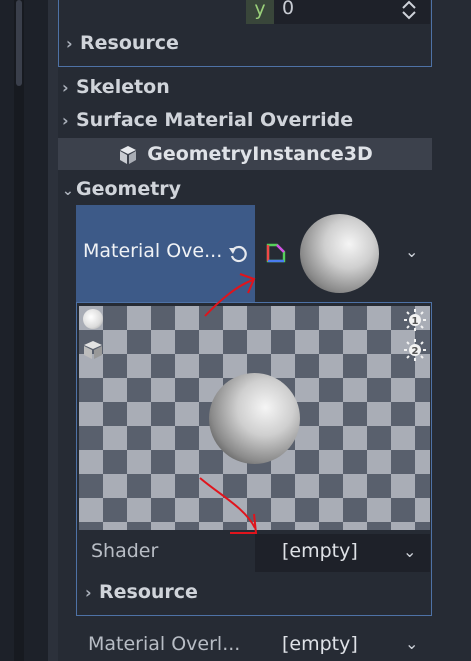  Describe the element at coordinates (53, 330) in the screenshot. I see `panel-indent-guide` at that location.